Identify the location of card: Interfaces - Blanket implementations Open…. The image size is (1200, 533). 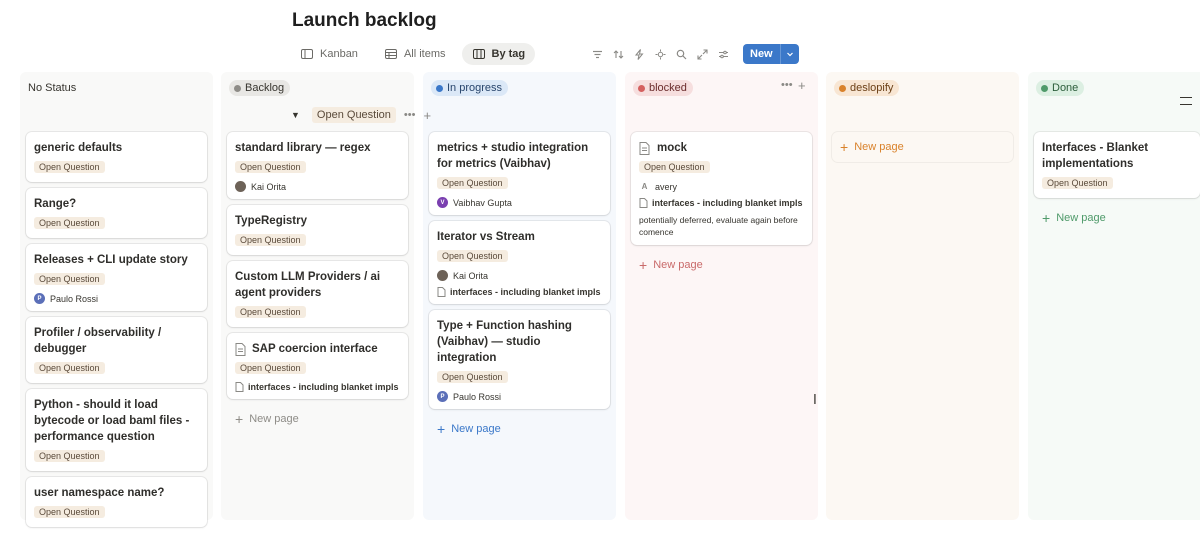
(1117, 165).